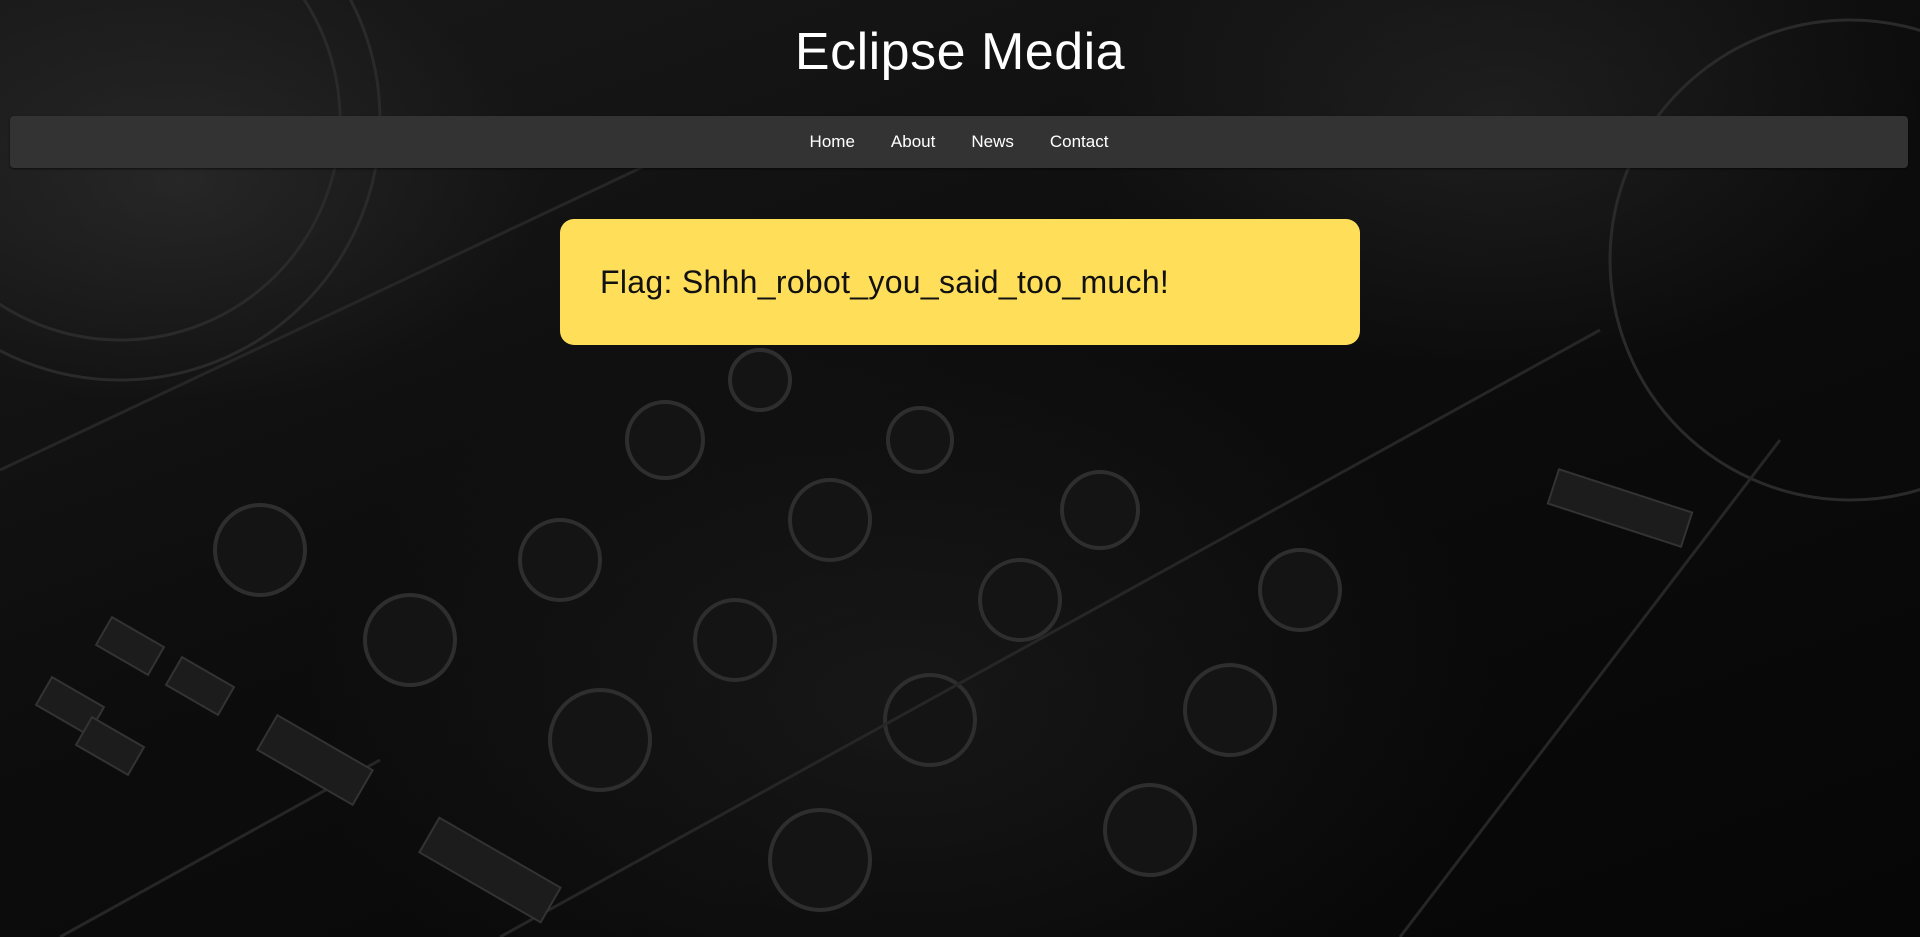 This screenshot has width=1920, height=937. I want to click on flag-message-box: Flag: Shhh_robot_you_said_too_much!, so click(960, 282).